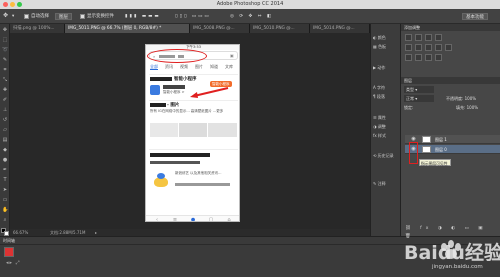 The image size is (500, 277). Describe the element at coordinates (428, 47) in the screenshot. I see `color-balance-adjust-icon` at that location.